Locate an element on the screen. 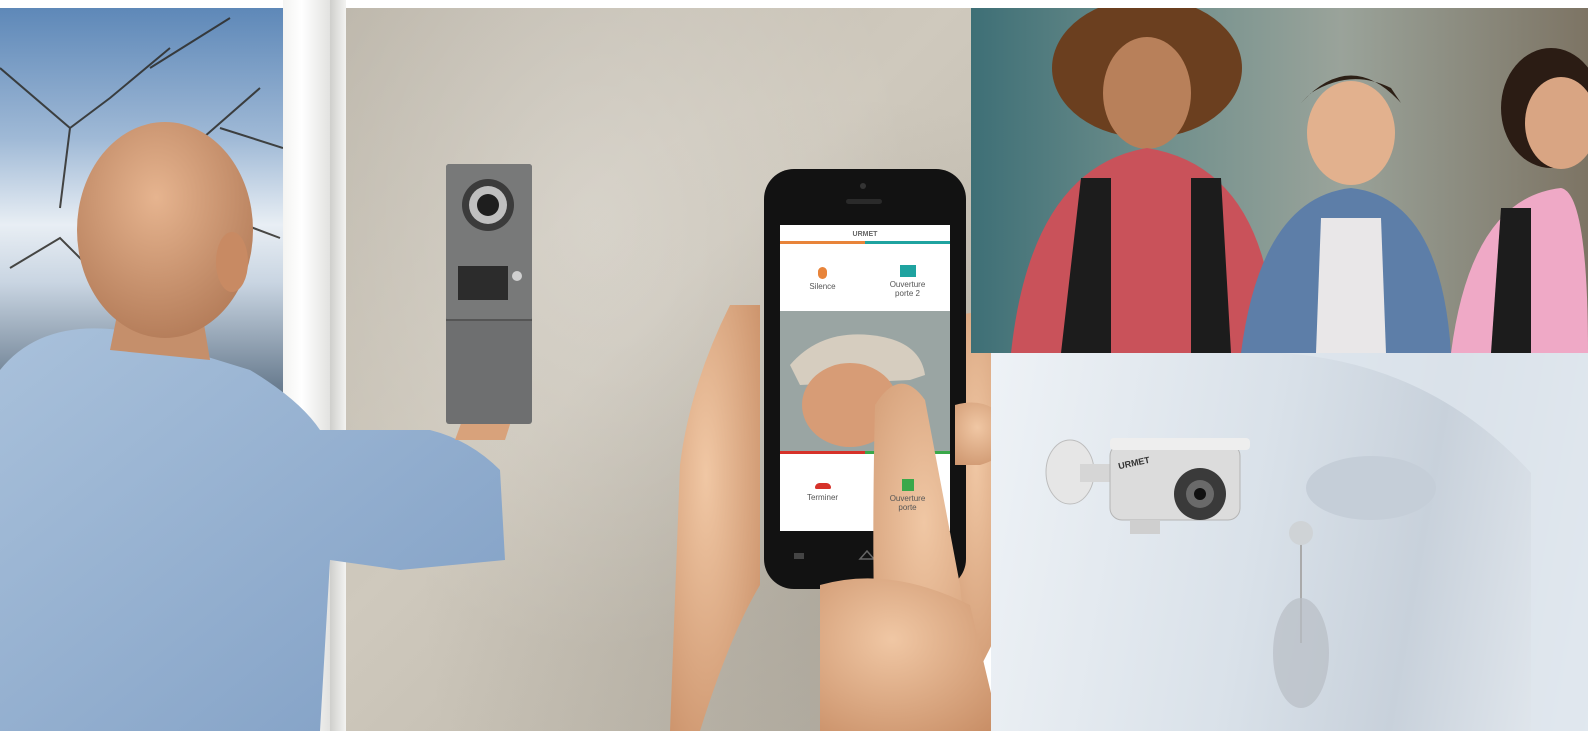 This screenshot has width=1588, height=731. hang-up-label: Terminer is located at coordinates (822, 497).